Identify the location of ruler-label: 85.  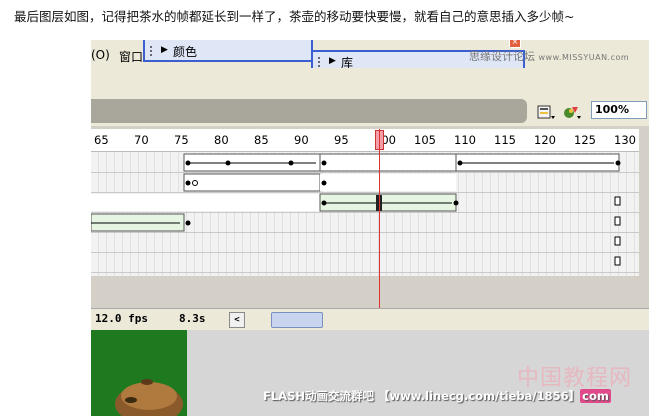
(261, 140).